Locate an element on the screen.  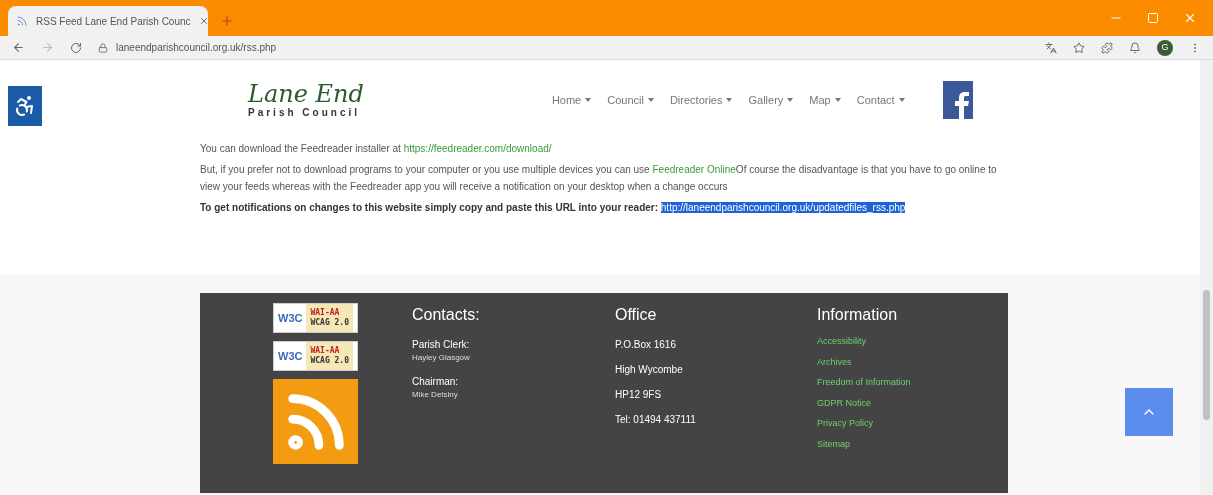
information-link: Freedom of Information is located at coordinates (864, 383).